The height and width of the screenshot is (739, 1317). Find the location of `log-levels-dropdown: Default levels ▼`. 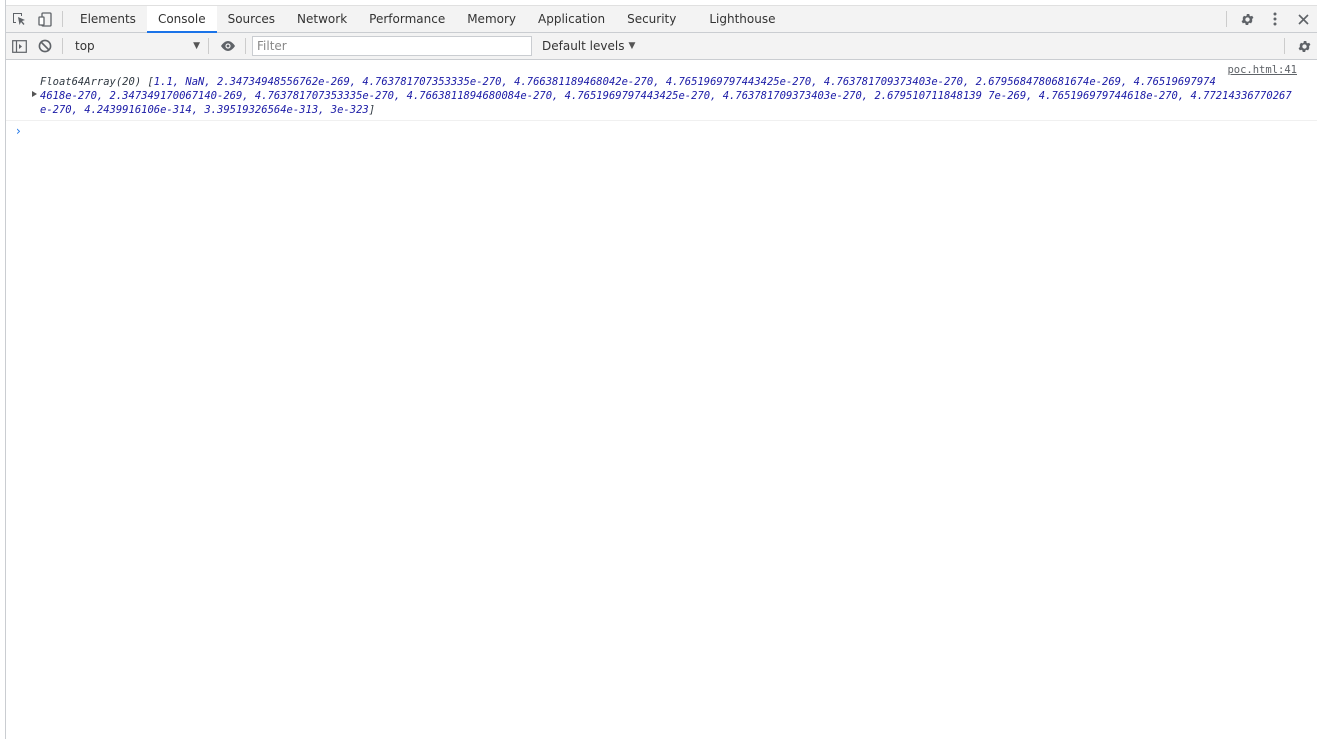

log-levels-dropdown: Default levels ▼ is located at coordinates (588, 46).